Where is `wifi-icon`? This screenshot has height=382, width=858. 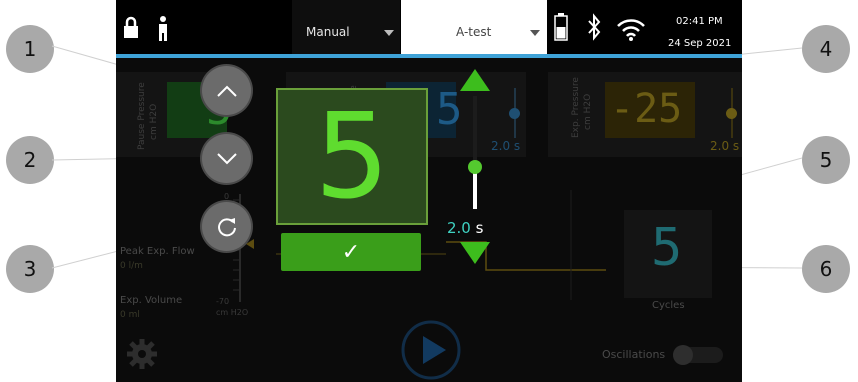
wifi-icon is located at coordinates (631, 30).